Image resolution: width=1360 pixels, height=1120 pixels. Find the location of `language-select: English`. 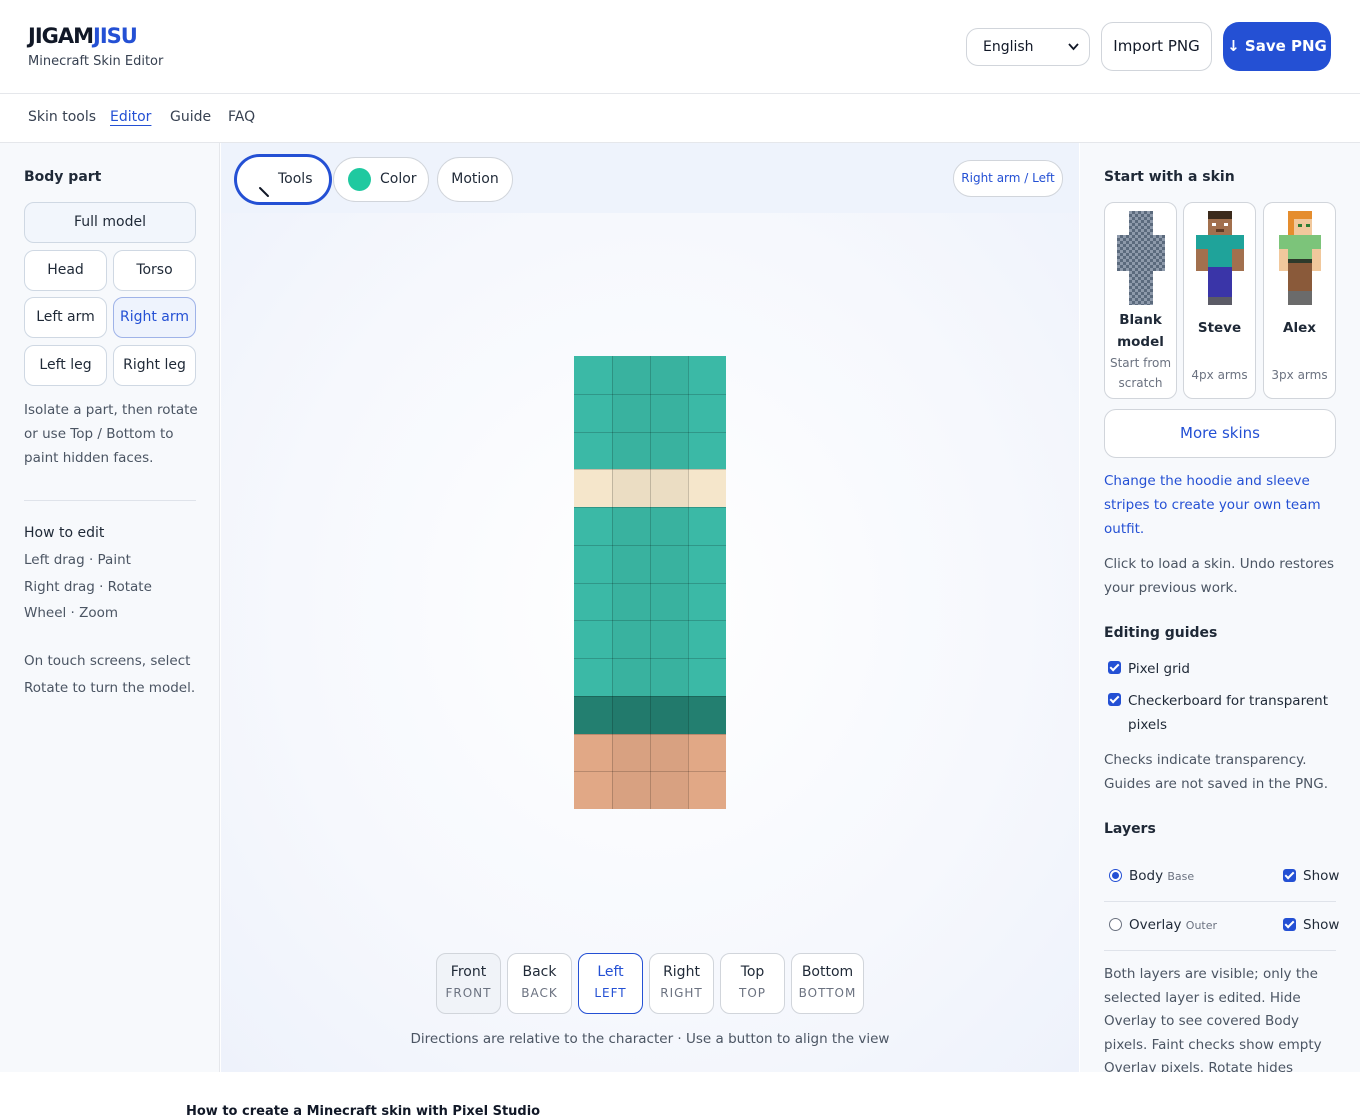

language-select: English is located at coordinates (1028, 47).